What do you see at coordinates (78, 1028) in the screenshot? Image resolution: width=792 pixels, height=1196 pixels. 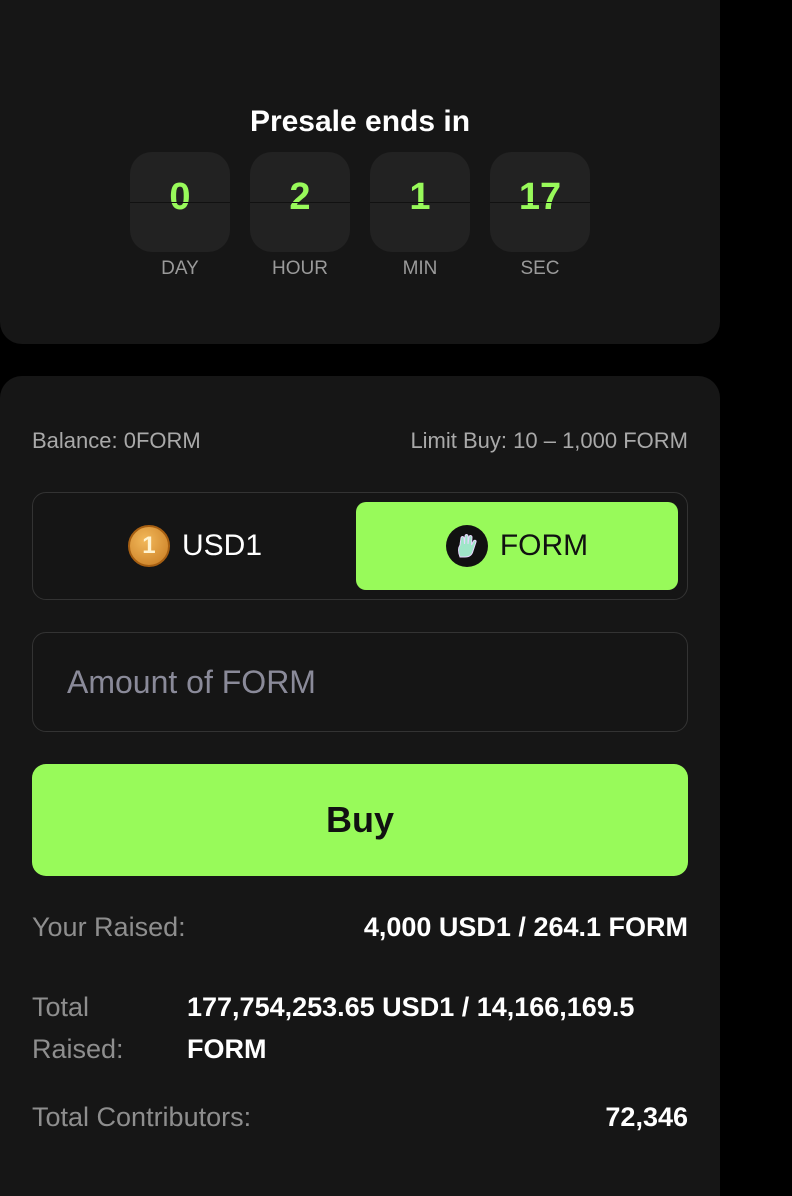 I see `total-raised-label: Total Raised:` at bounding box center [78, 1028].